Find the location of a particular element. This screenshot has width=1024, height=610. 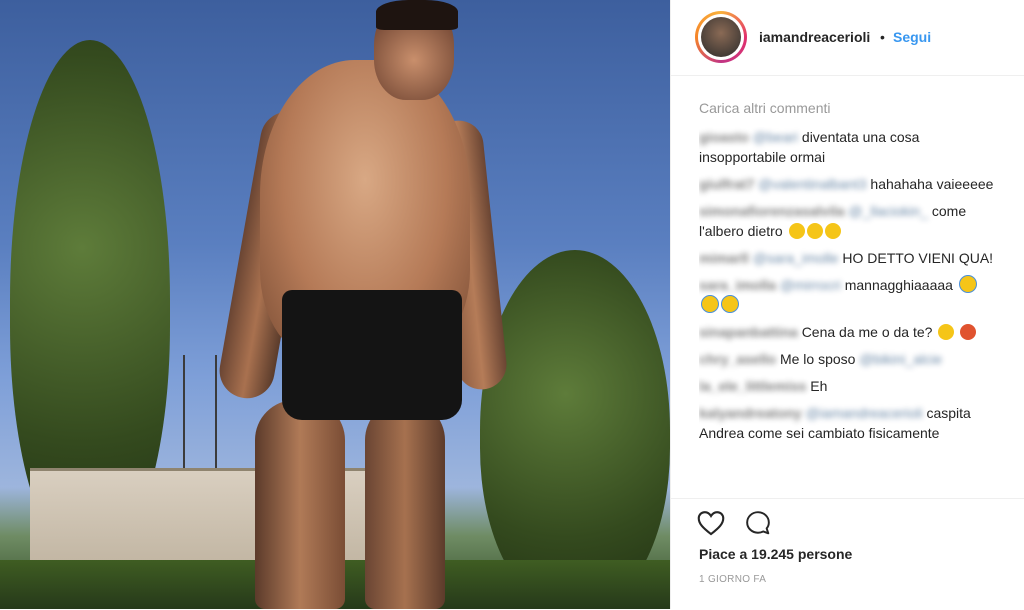

comment-icon is located at coordinates (758, 523).